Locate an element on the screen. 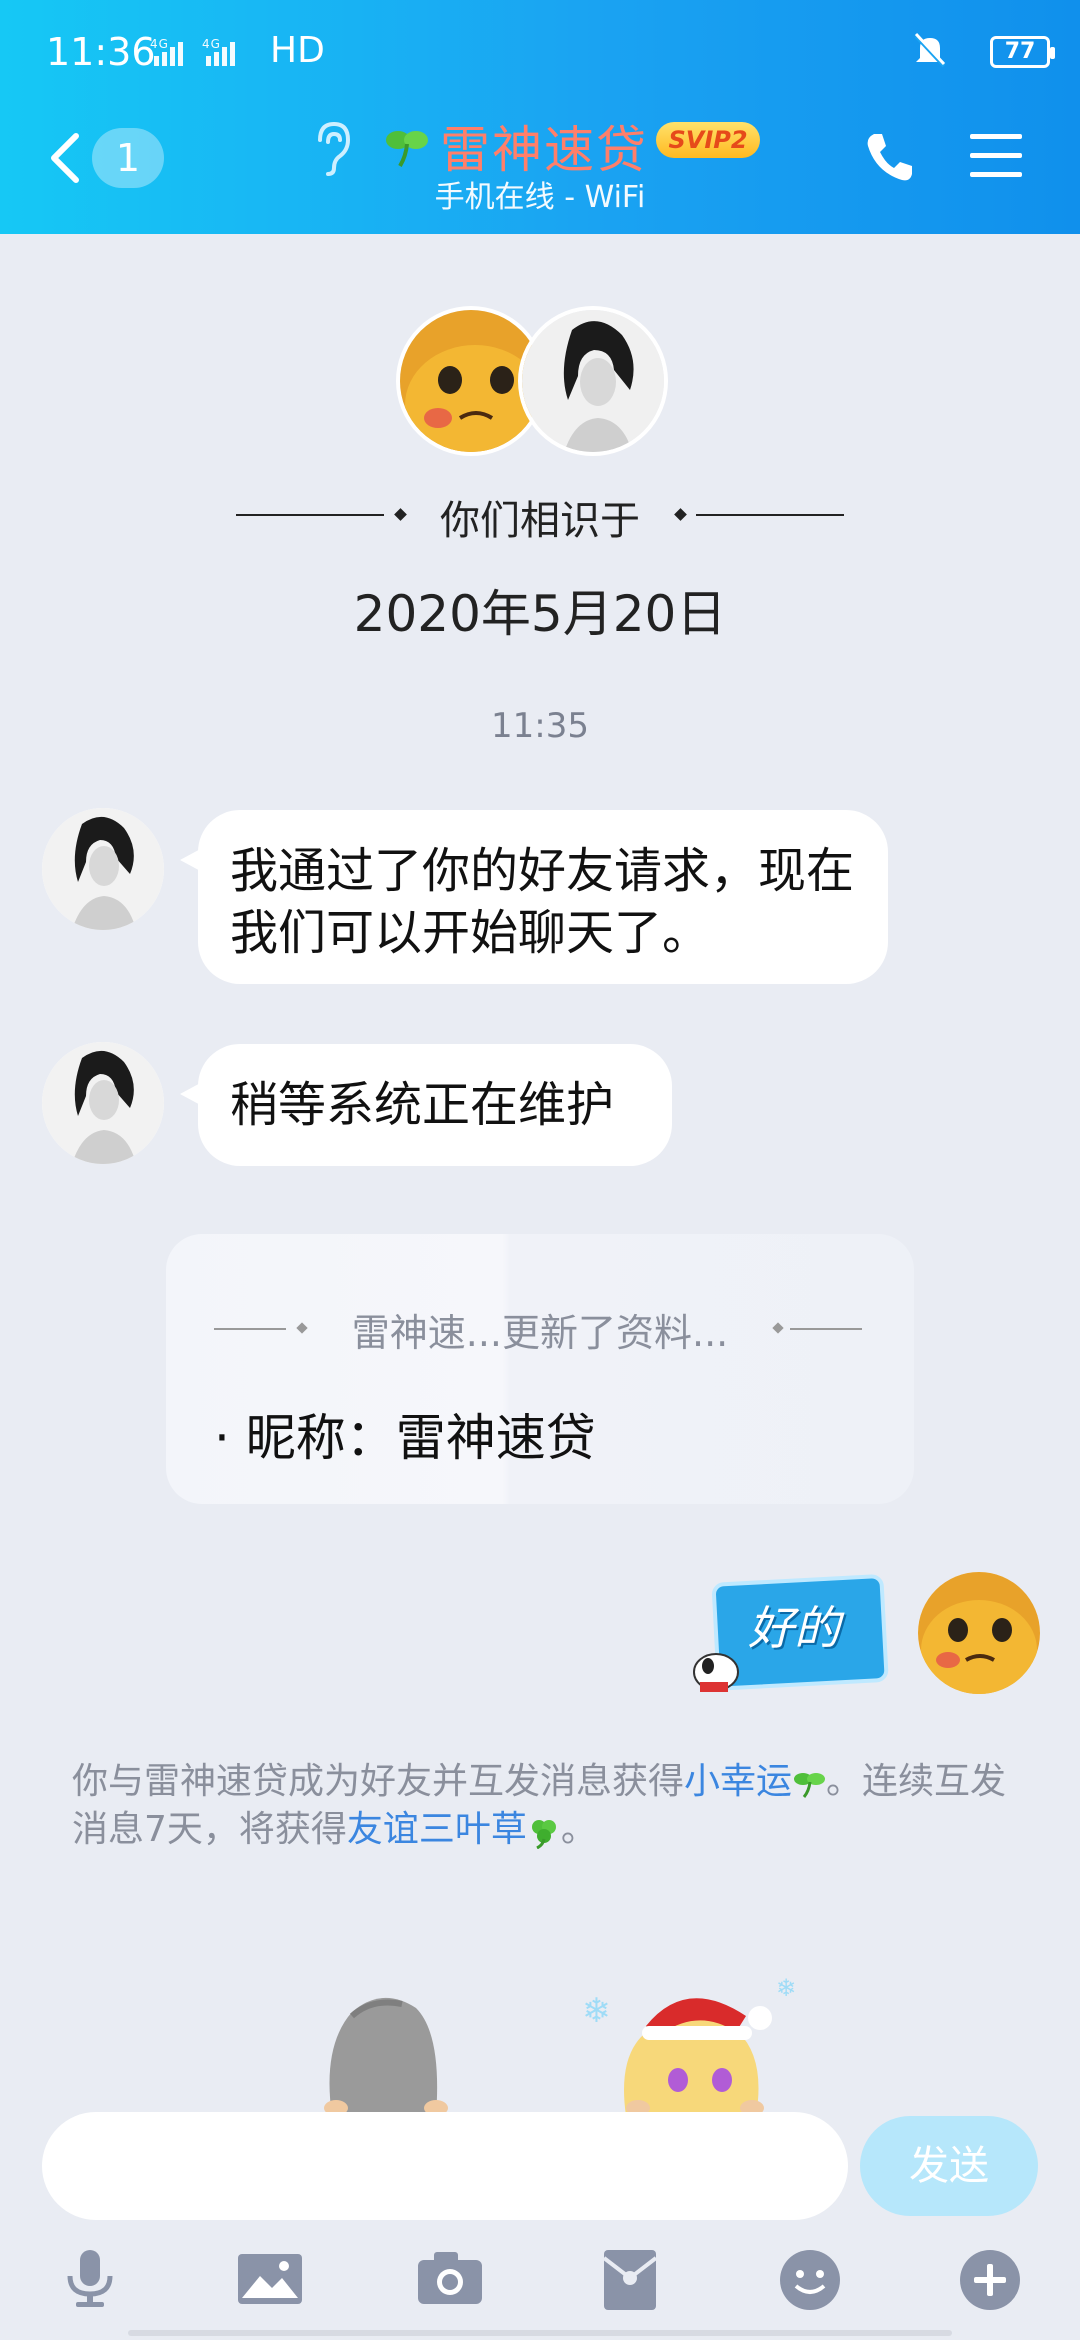  emoji-button is located at coordinates (809, 2279).